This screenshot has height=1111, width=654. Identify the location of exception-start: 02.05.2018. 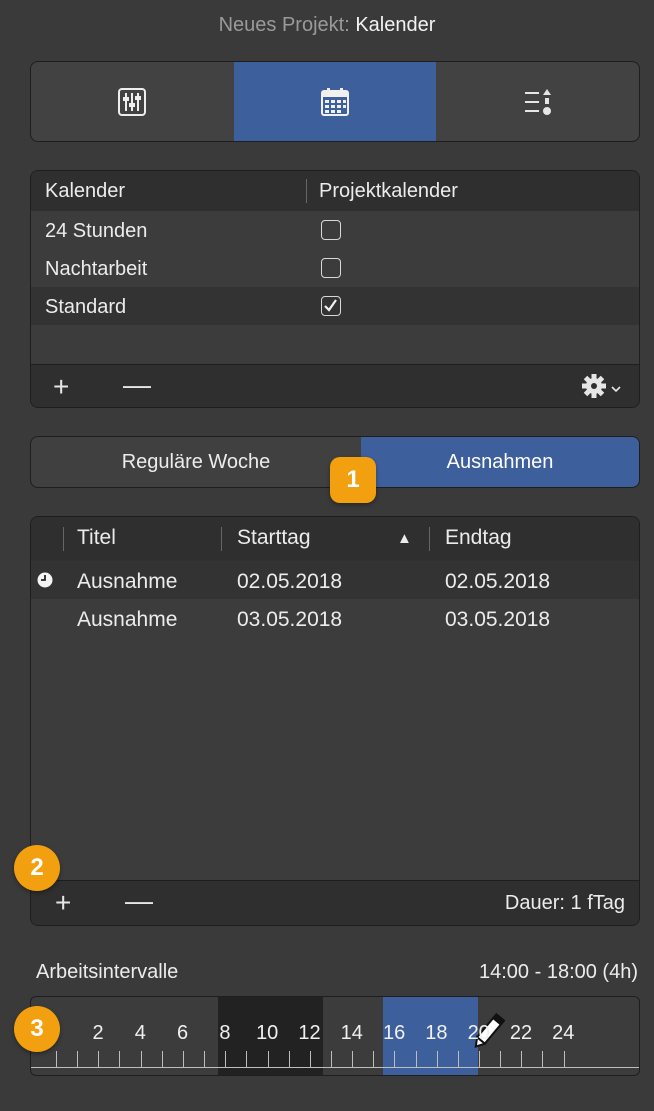
(290, 581).